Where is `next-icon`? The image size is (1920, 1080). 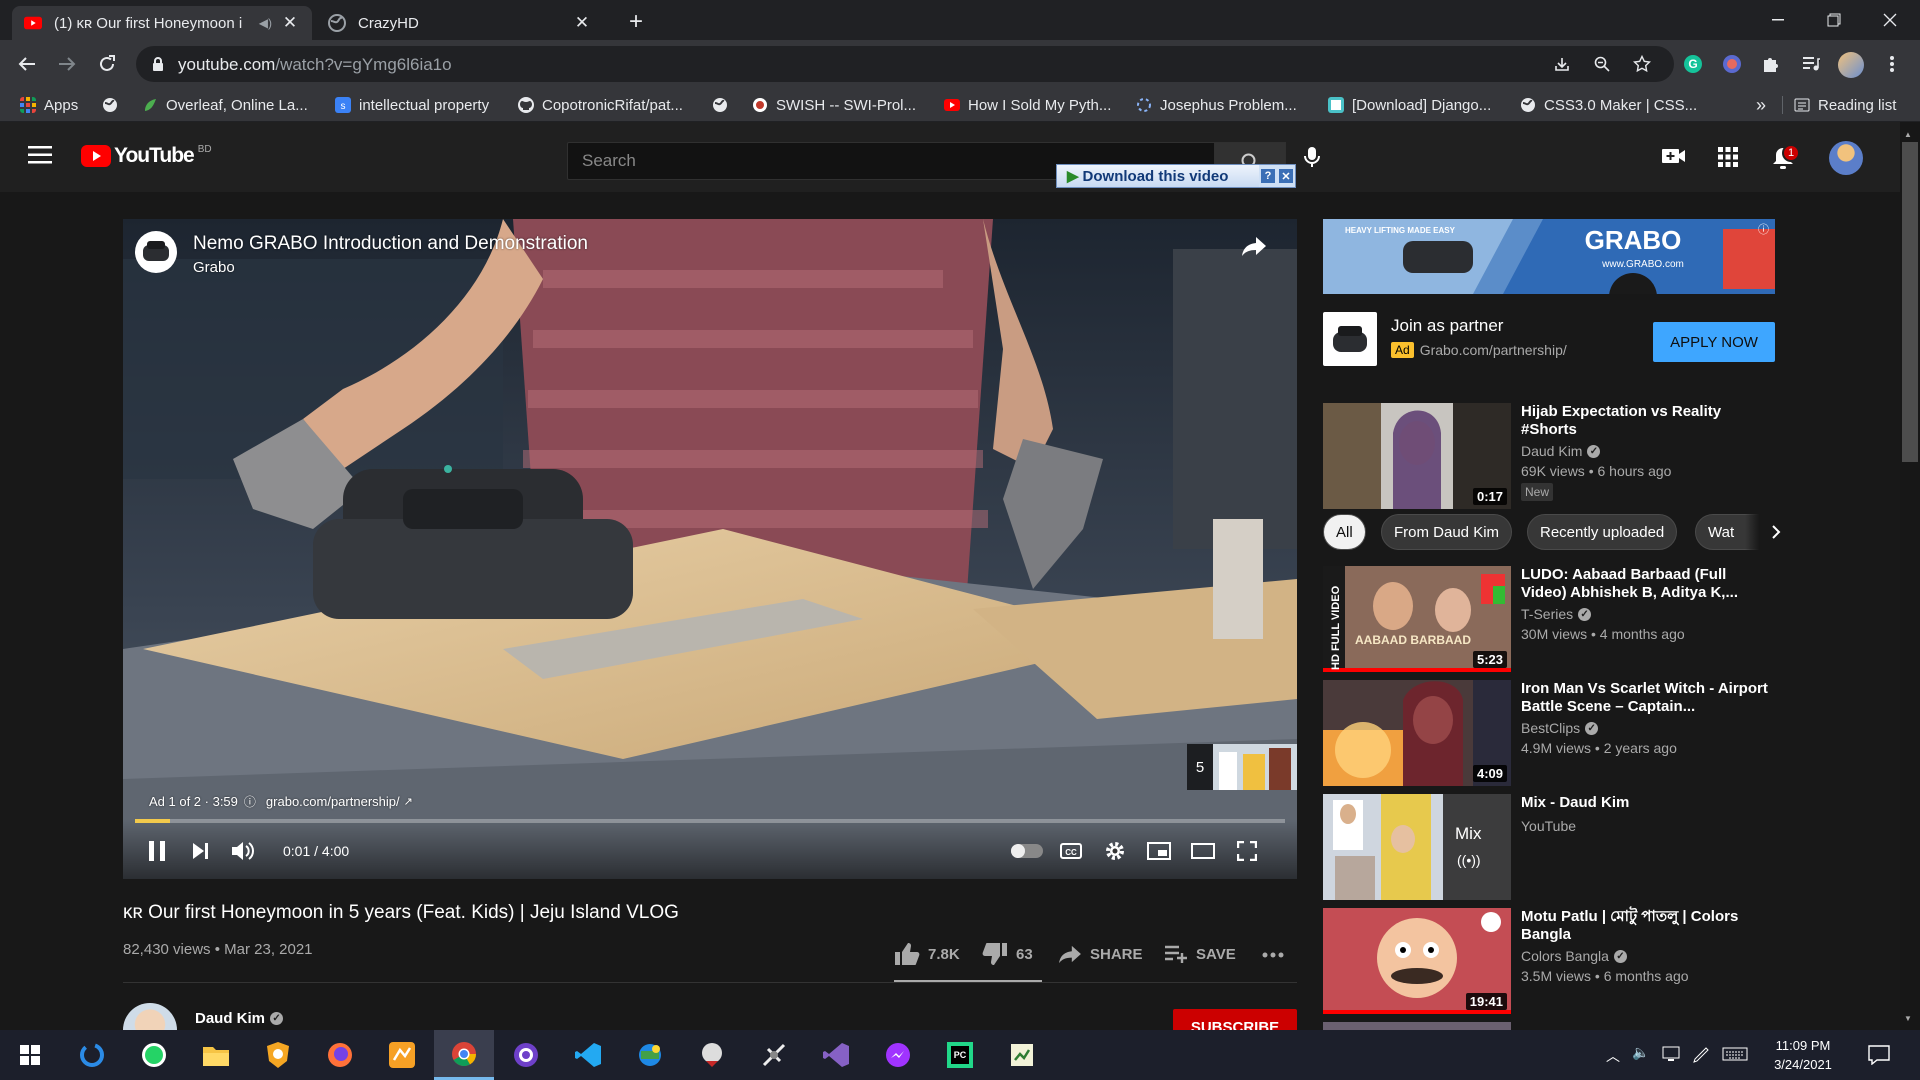 next-icon is located at coordinates (201, 851).